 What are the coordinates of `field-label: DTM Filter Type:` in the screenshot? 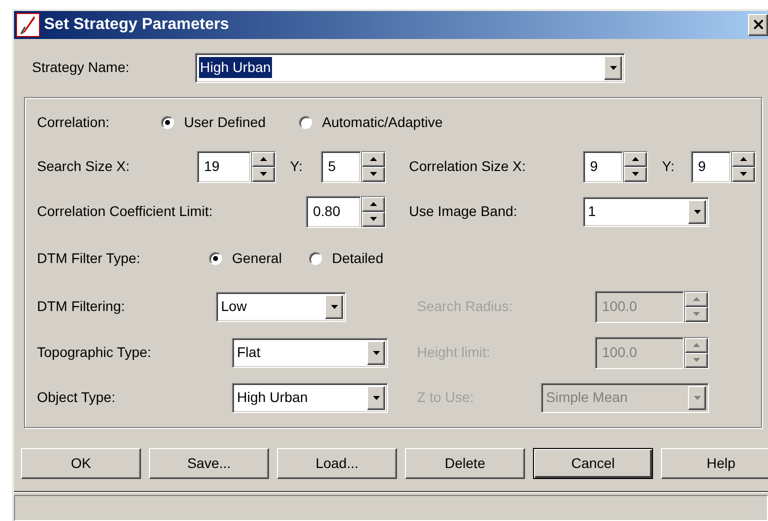 It's located at (89, 258).